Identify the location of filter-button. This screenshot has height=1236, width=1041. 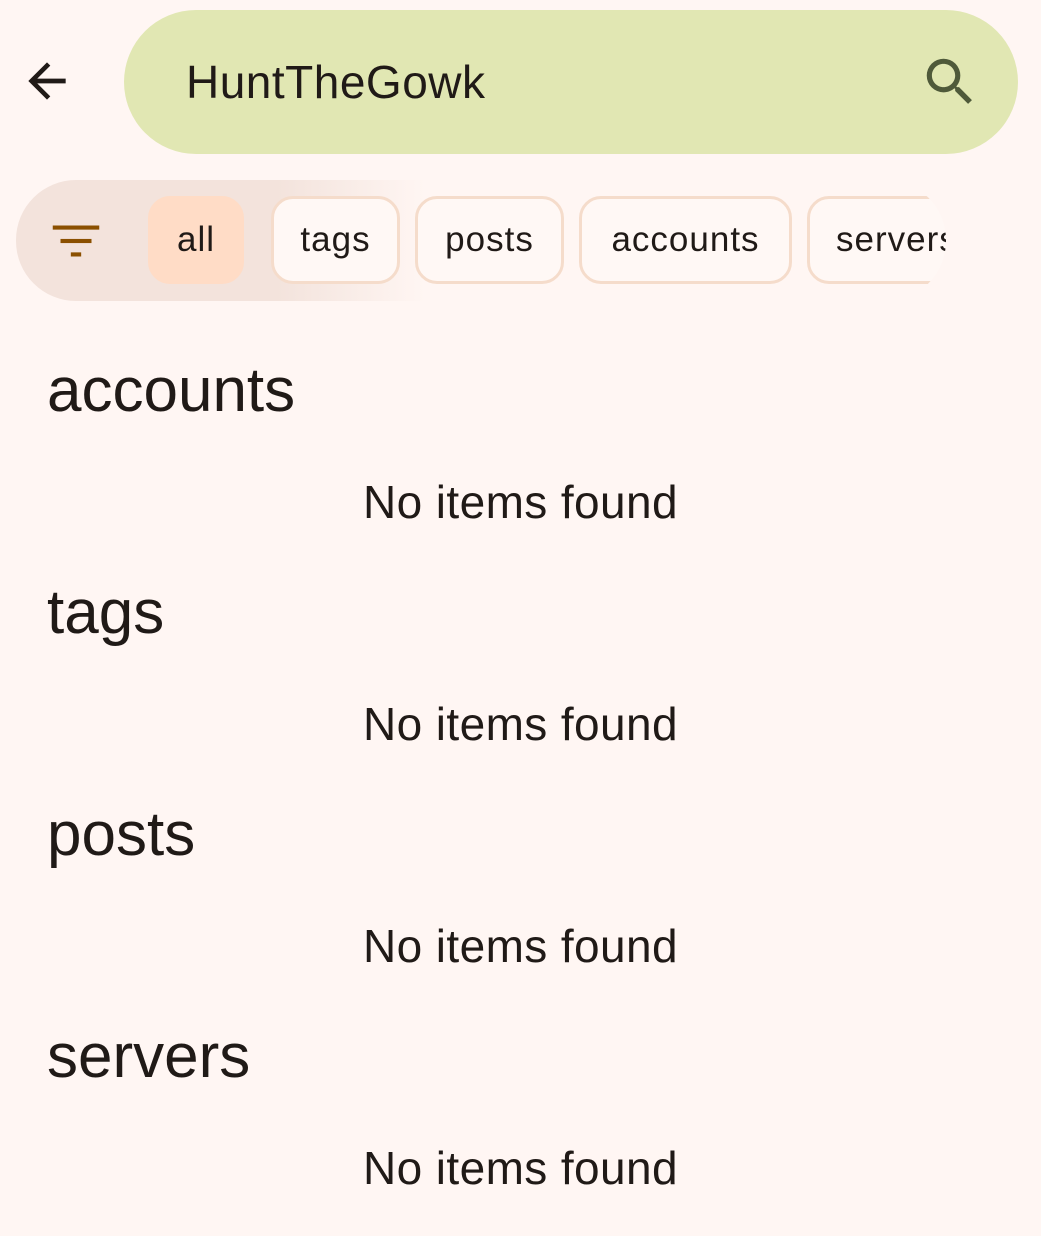
(76, 241).